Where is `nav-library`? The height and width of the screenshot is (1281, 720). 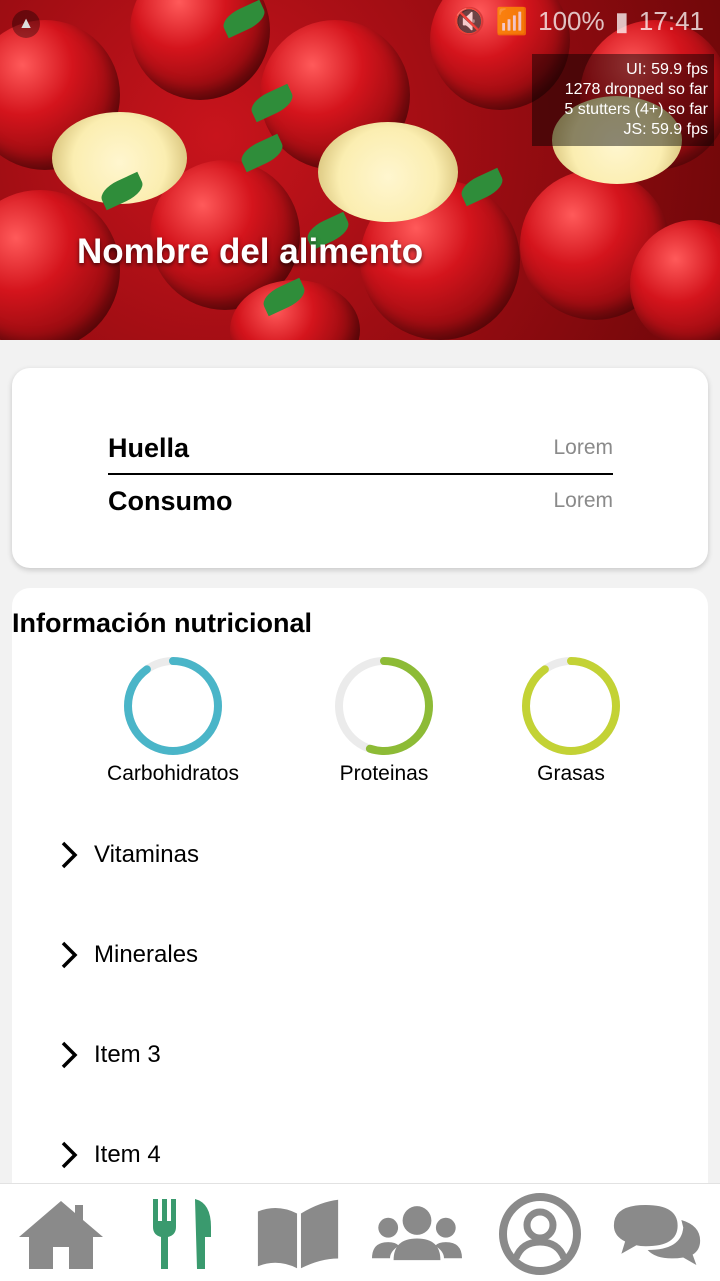
nav-library is located at coordinates (299, 1234).